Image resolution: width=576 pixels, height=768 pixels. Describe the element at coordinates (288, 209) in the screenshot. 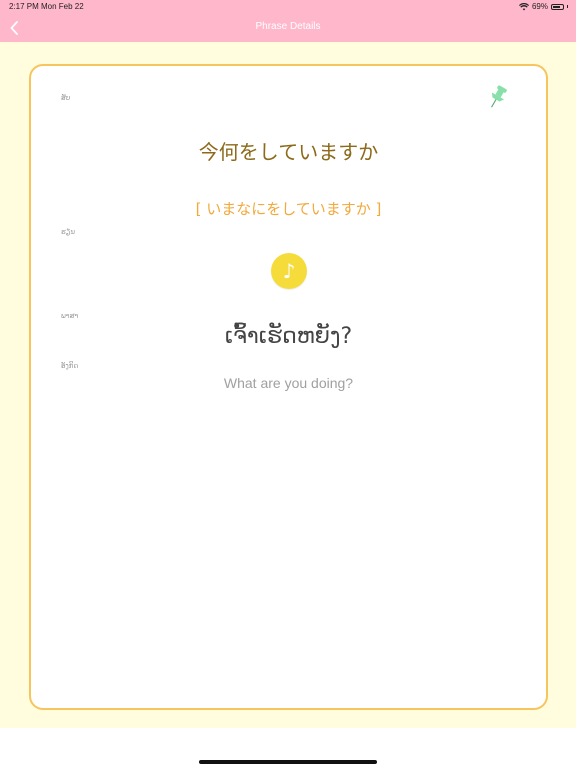

I see `phrase-reading: [ いまなにをしていますか ]` at that location.